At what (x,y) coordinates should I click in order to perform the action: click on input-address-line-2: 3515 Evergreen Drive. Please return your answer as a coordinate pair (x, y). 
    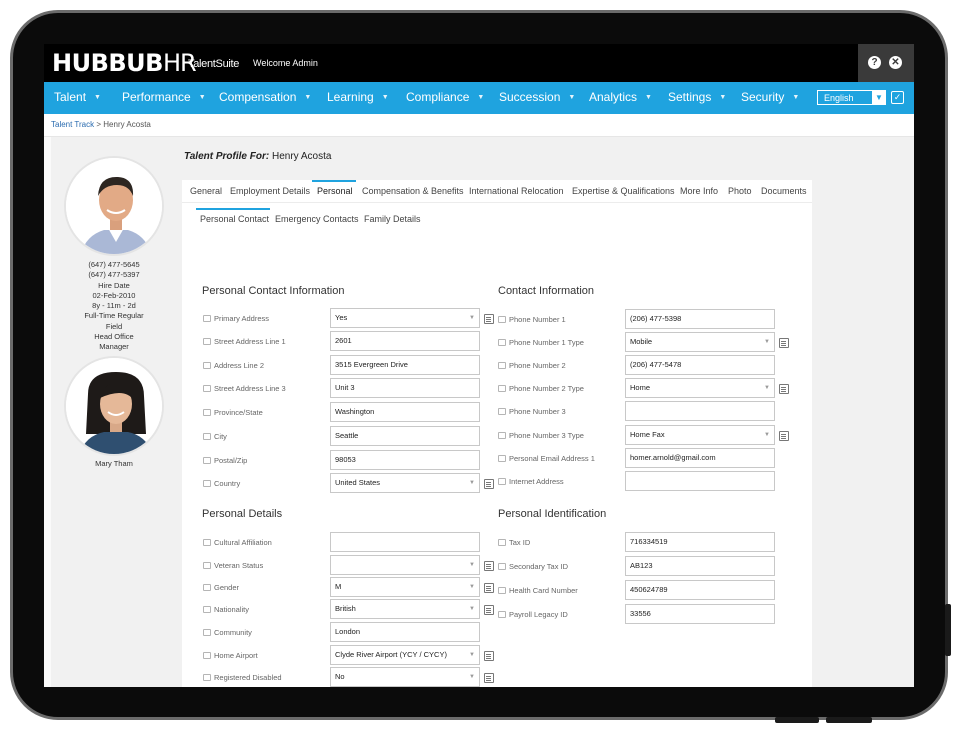
    Looking at the image, I should click on (405, 365).